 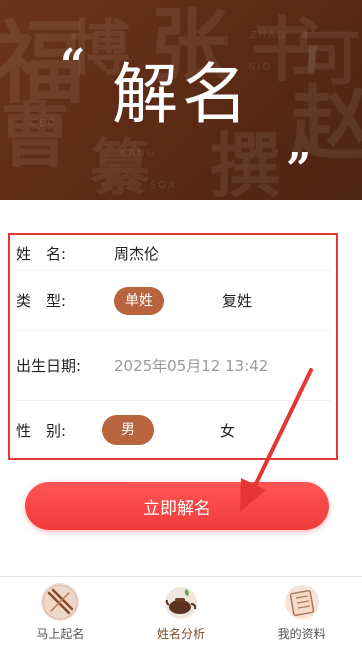 I want to click on submit-button: 立即解名, so click(x=177, y=506).